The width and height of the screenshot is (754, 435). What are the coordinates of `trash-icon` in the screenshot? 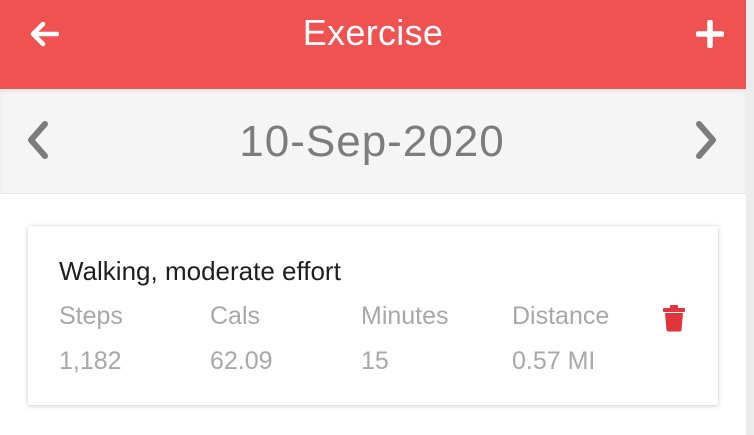 It's located at (674, 318).